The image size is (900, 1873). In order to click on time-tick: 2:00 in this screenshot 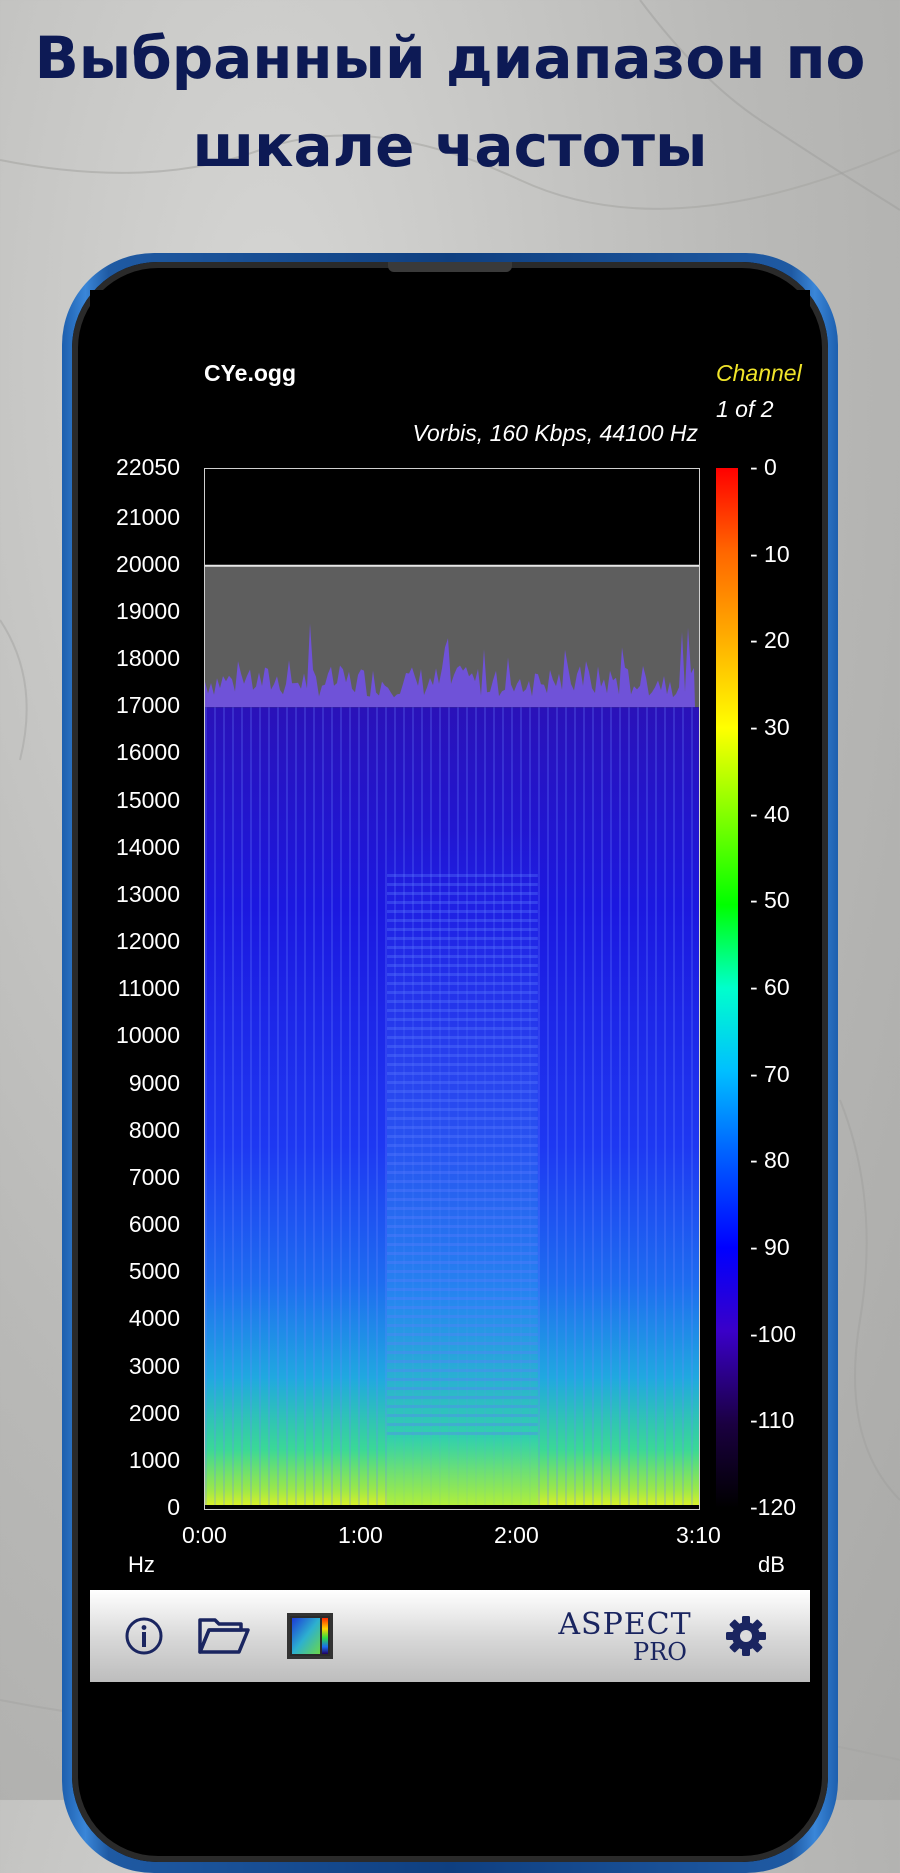, I will do `click(516, 1535)`.